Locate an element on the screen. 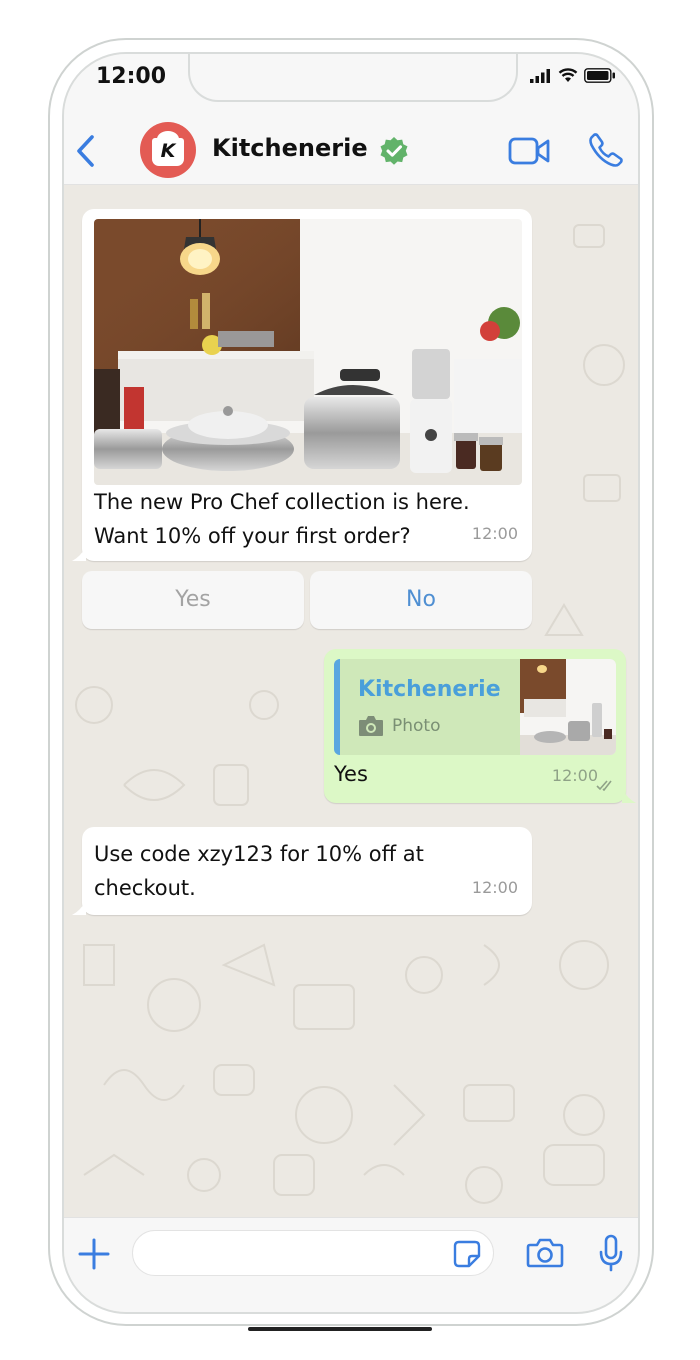 Image resolution: width=700 pixels, height=1360 pixels. plus-icon is located at coordinates (94, 1254).